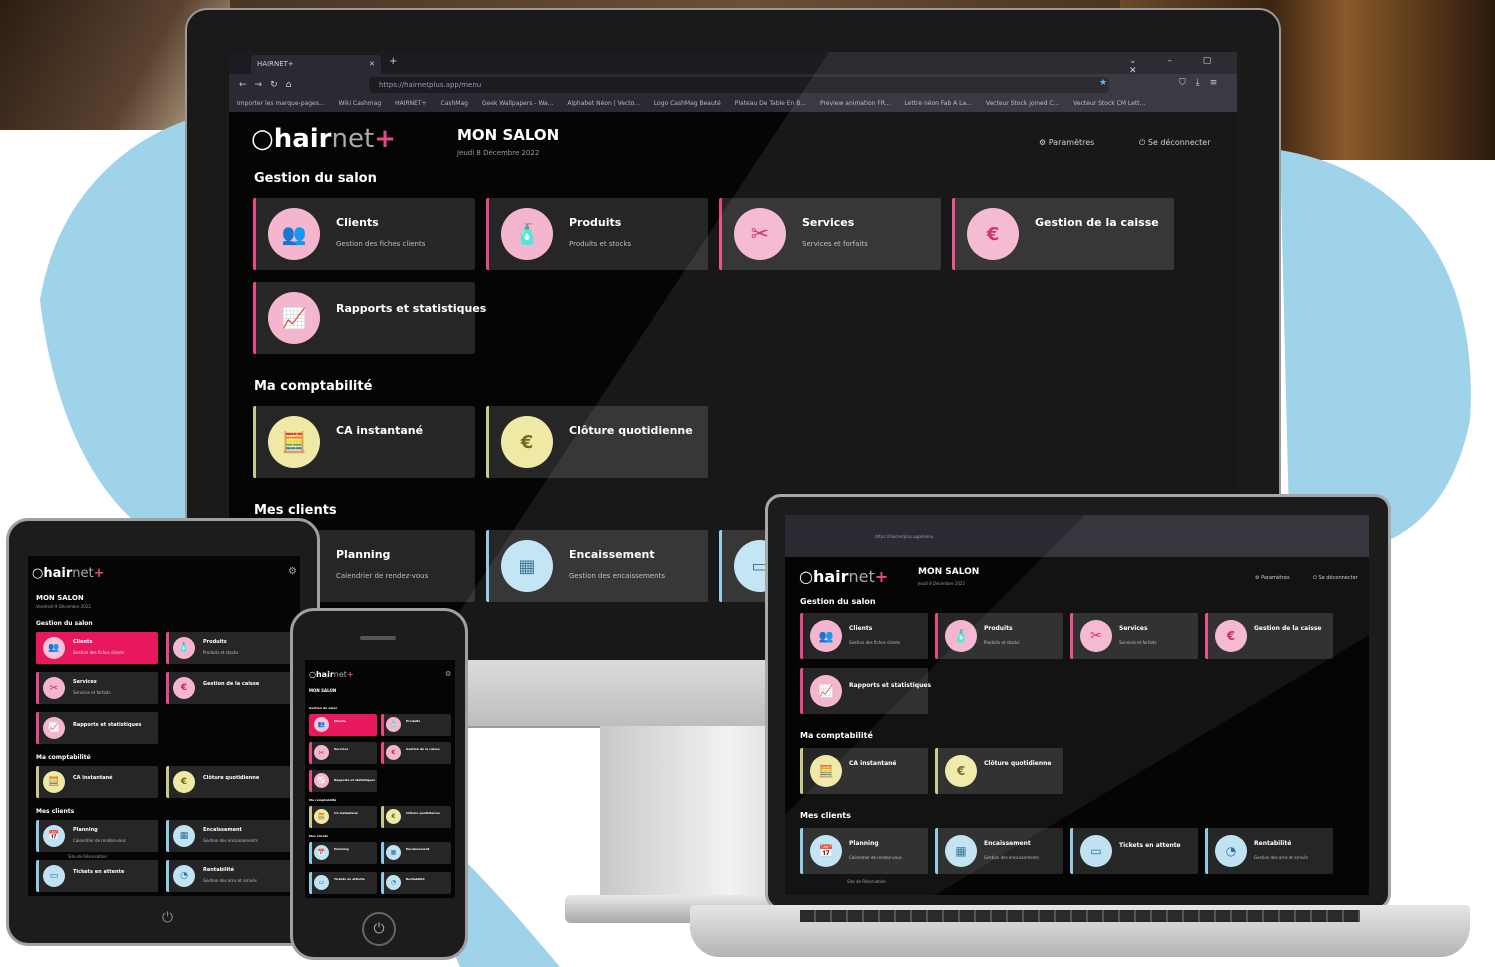 This screenshot has width=1495, height=967. I want to click on card-title: Rapports et statistiques, so click(411, 308).